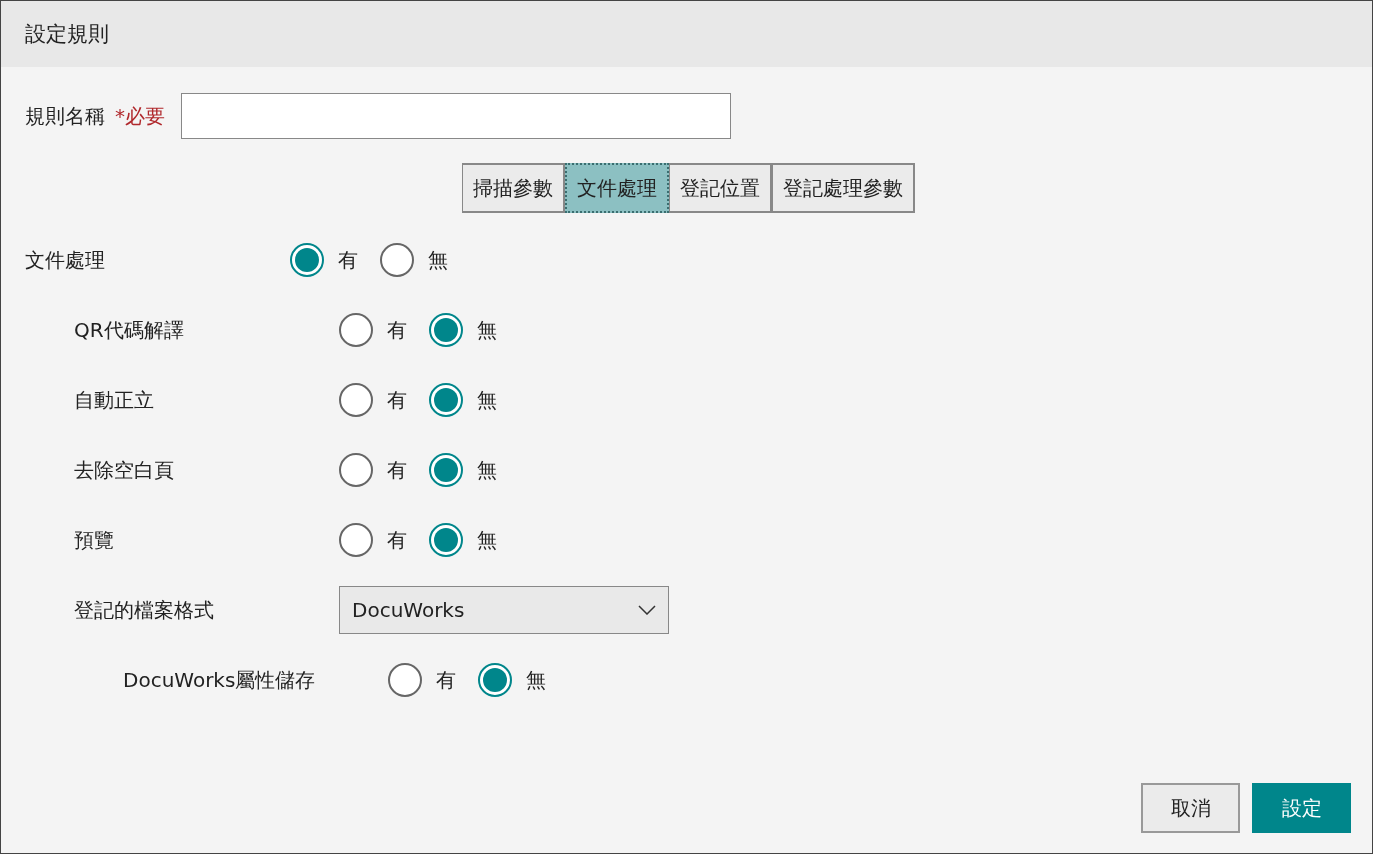  What do you see at coordinates (67, 34) in the screenshot?
I see `dialog-title: 設定規則` at bounding box center [67, 34].